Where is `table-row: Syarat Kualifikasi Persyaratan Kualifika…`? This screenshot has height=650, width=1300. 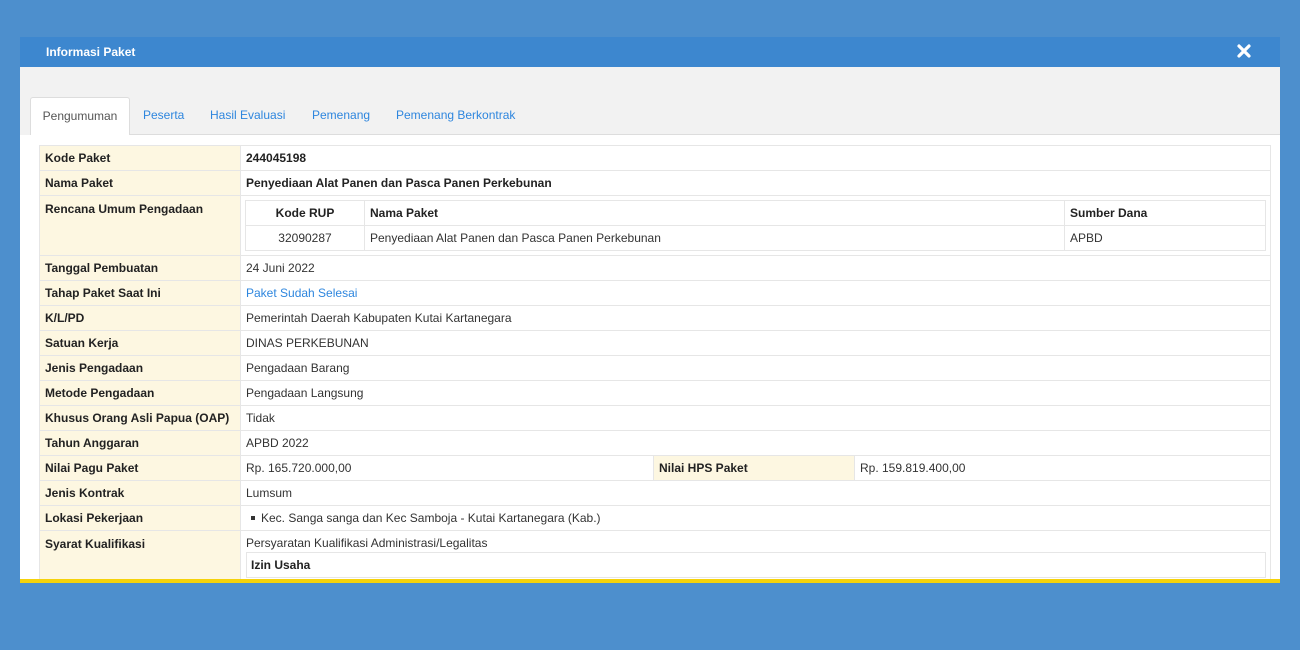 table-row: Syarat Kualifikasi Persyaratan Kualifika… is located at coordinates (655, 554).